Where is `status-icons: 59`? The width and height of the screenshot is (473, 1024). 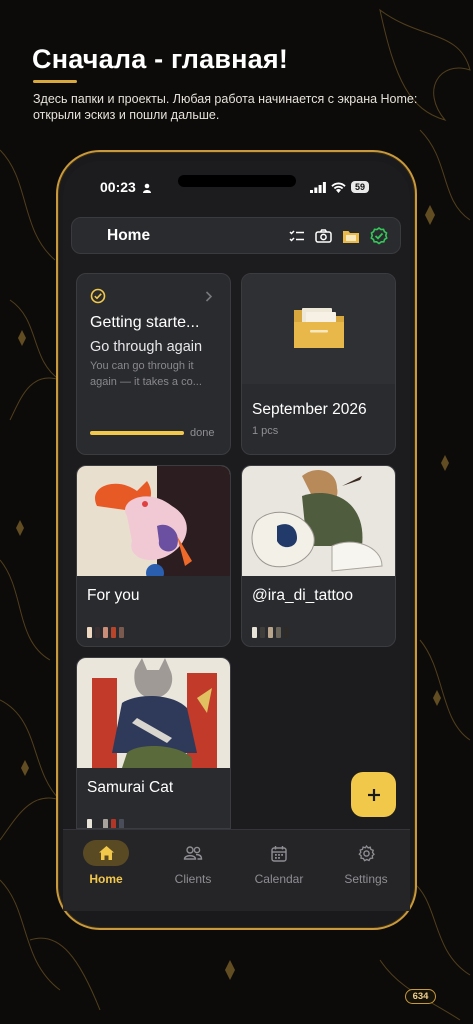 status-icons: 59 is located at coordinates (340, 187).